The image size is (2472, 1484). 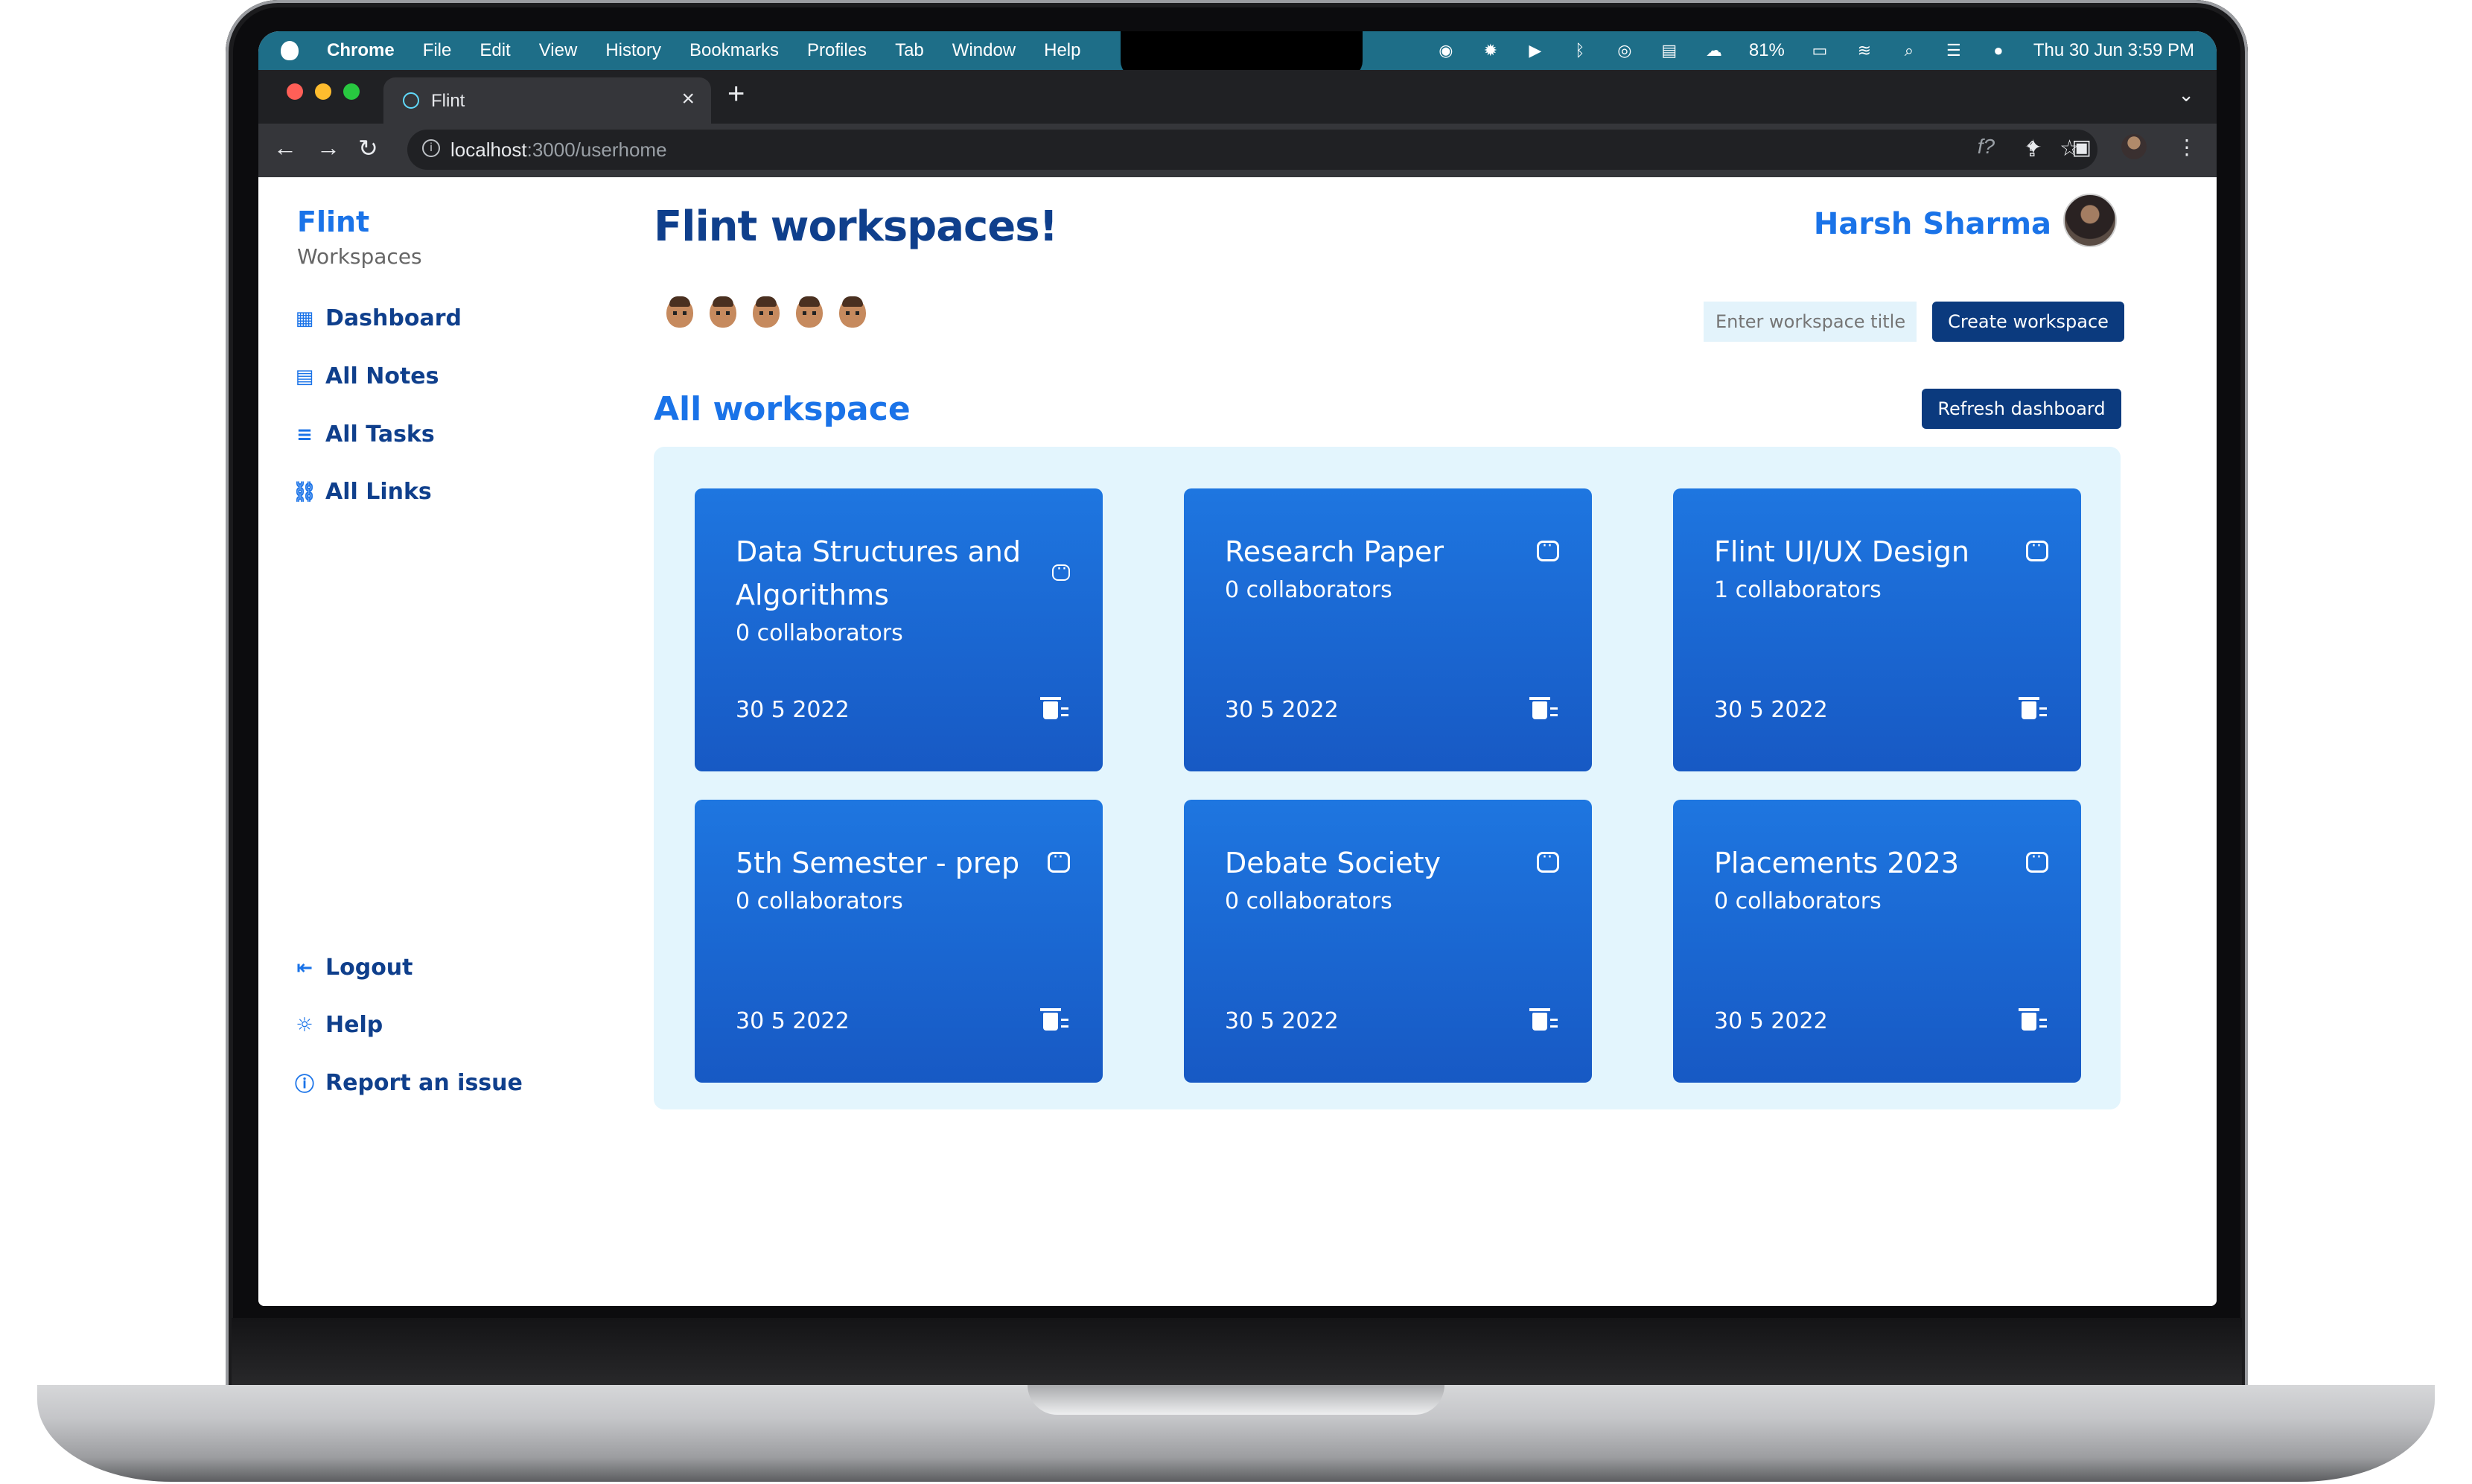 I want to click on page-title: Flint workspaces!, so click(x=856, y=227).